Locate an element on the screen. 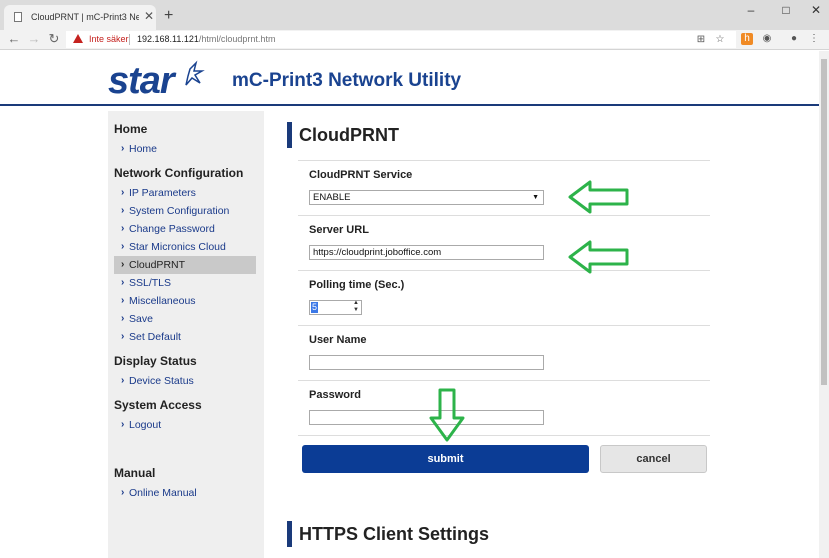 This screenshot has width=829, height=558. sidebar-item-system-configuration: › System Configuration is located at coordinates (185, 211).